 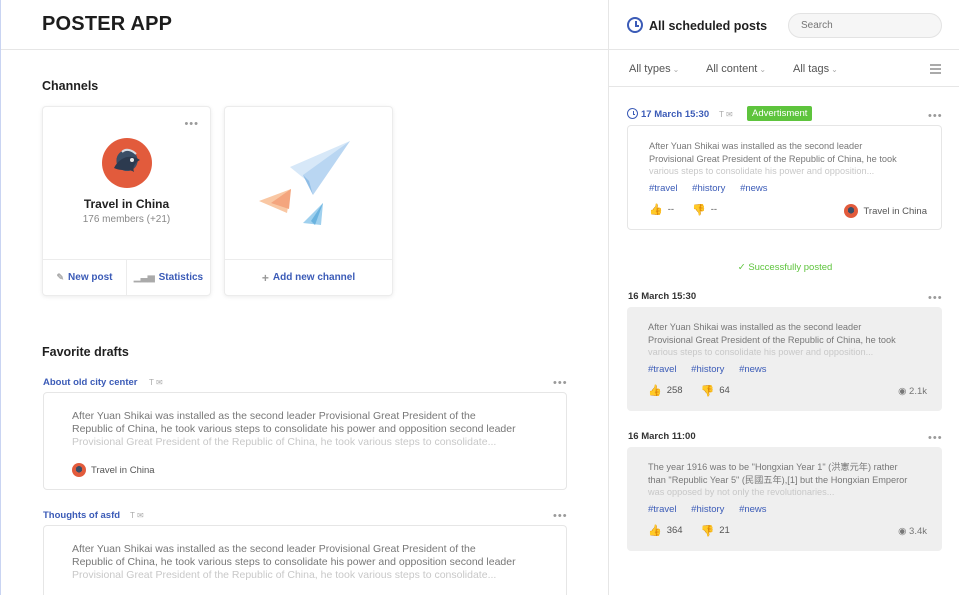 I want to click on channel-name: Travel in China, so click(x=126, y=204).